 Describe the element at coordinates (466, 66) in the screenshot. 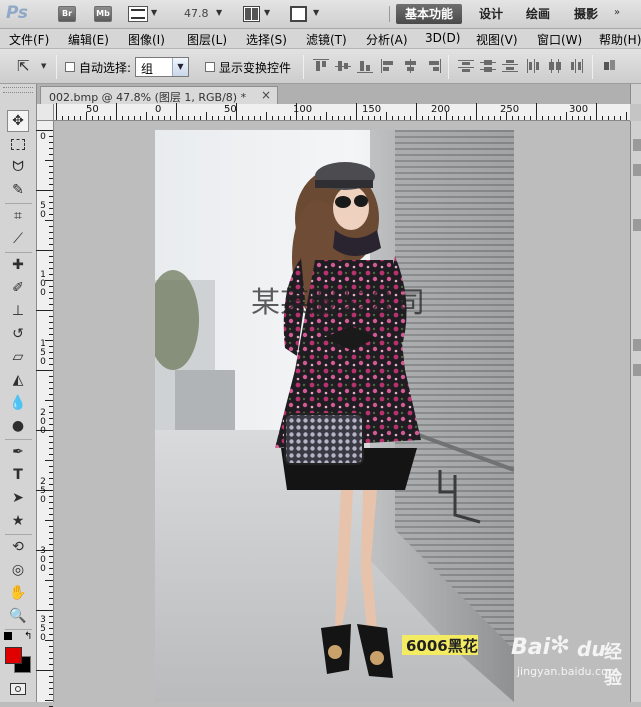

I see `distribute-top-icon` at that location.